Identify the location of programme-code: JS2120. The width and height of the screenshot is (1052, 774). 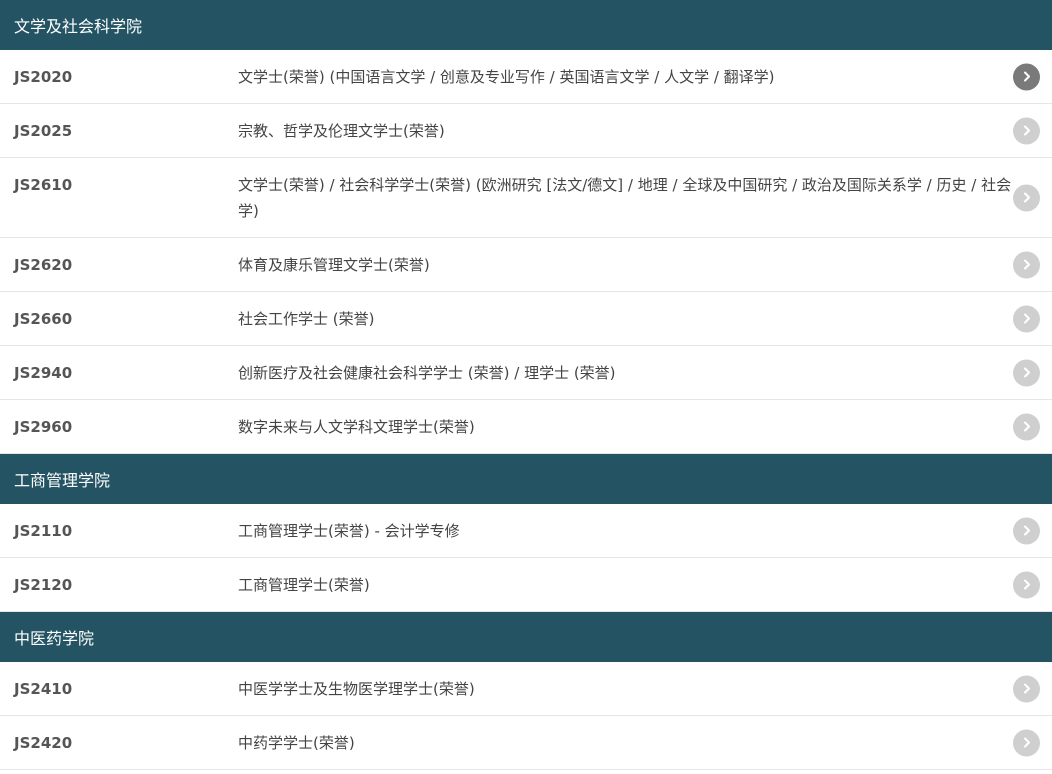
(43, 585).